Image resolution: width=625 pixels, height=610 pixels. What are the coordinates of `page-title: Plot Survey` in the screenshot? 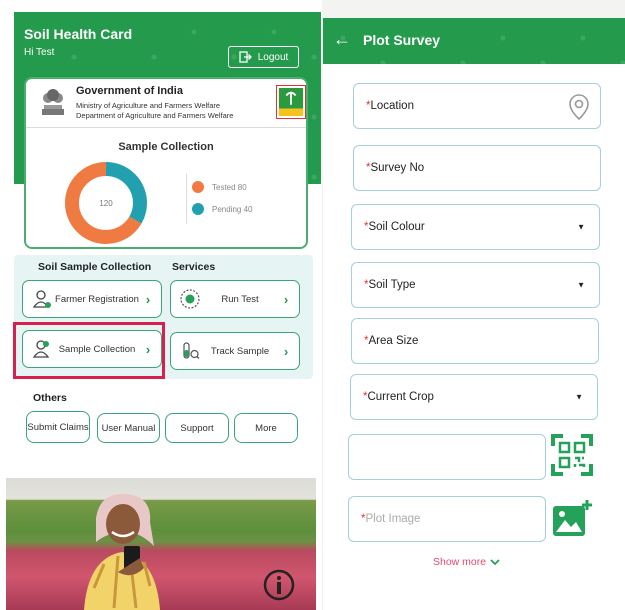 It's located at (402, 40).